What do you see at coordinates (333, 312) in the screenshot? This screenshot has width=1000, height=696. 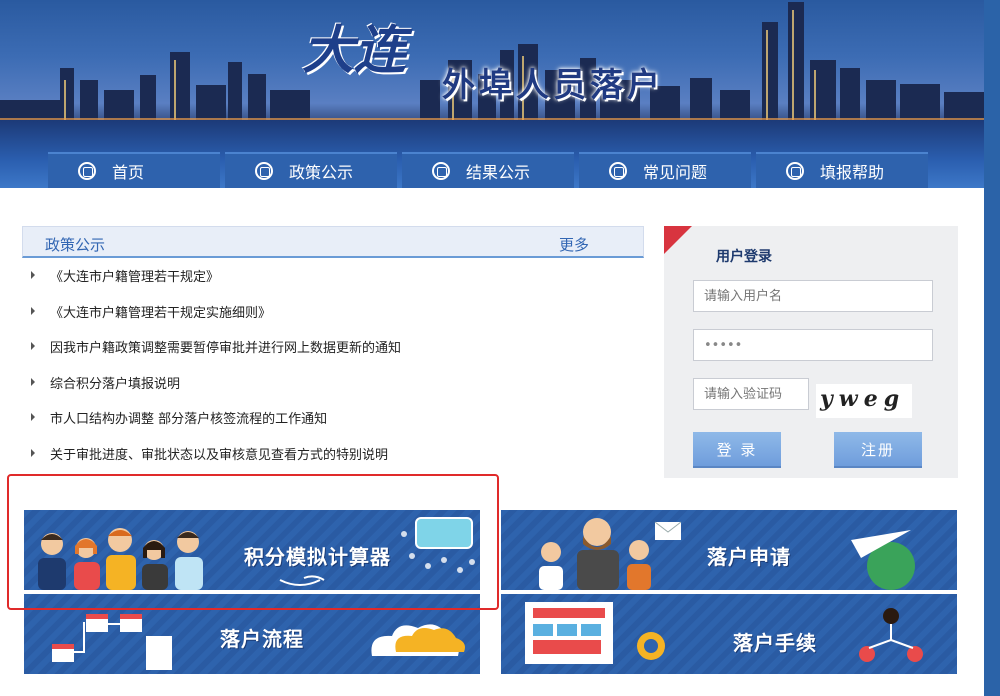 I see `policy-item: 《大连市户籍管理若干规定实施细则》` at bounding box center [333, 312].